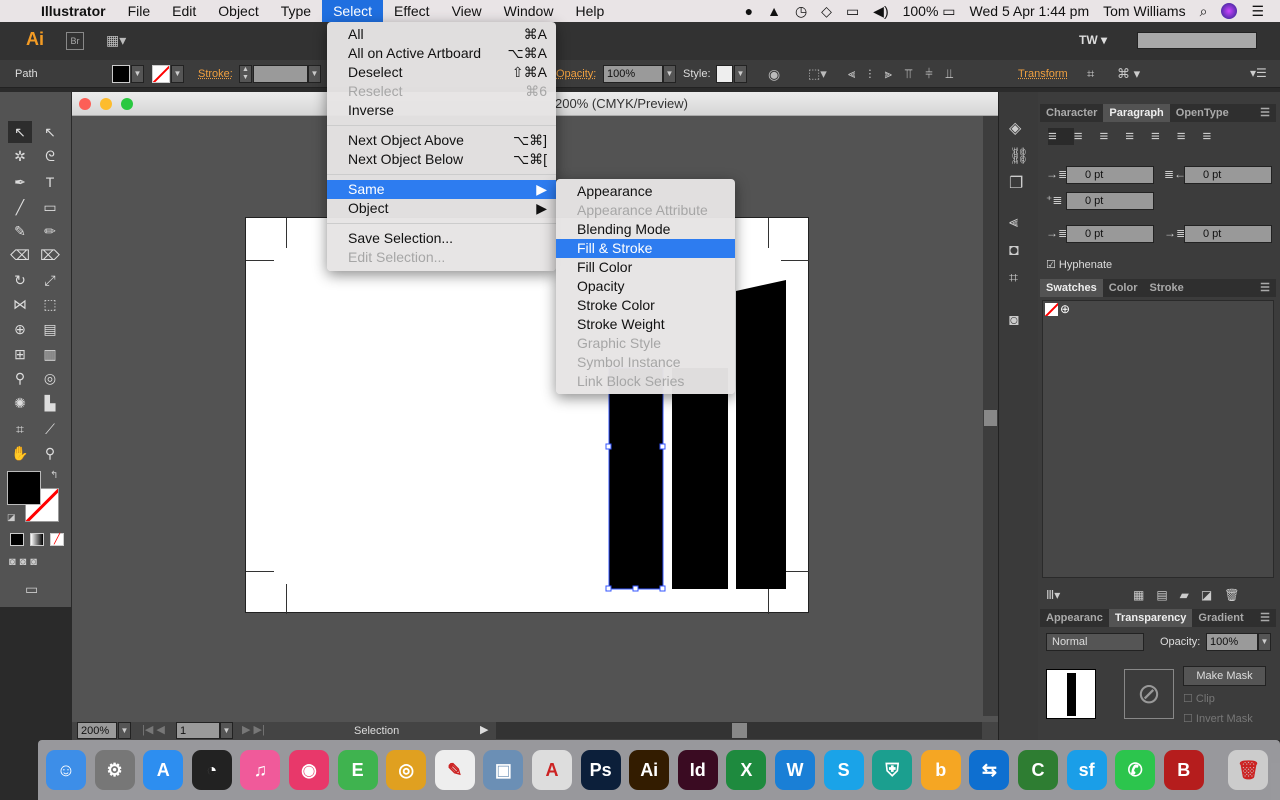 The width and height of the screenshot is (1280, 800). What do you see at coordinates (441, 208) in the screenshot?
I see `menu-item-object: Object ▶` at bounding box center [441, 208].